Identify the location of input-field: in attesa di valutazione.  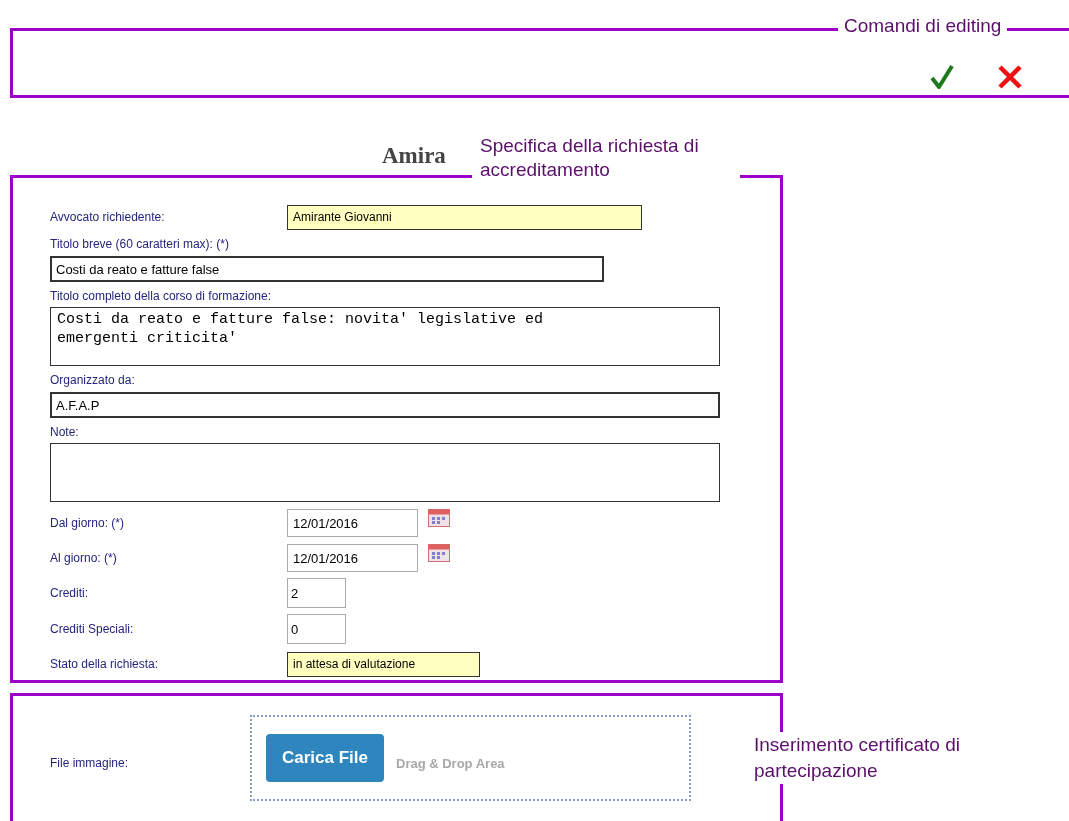
(383, 664).